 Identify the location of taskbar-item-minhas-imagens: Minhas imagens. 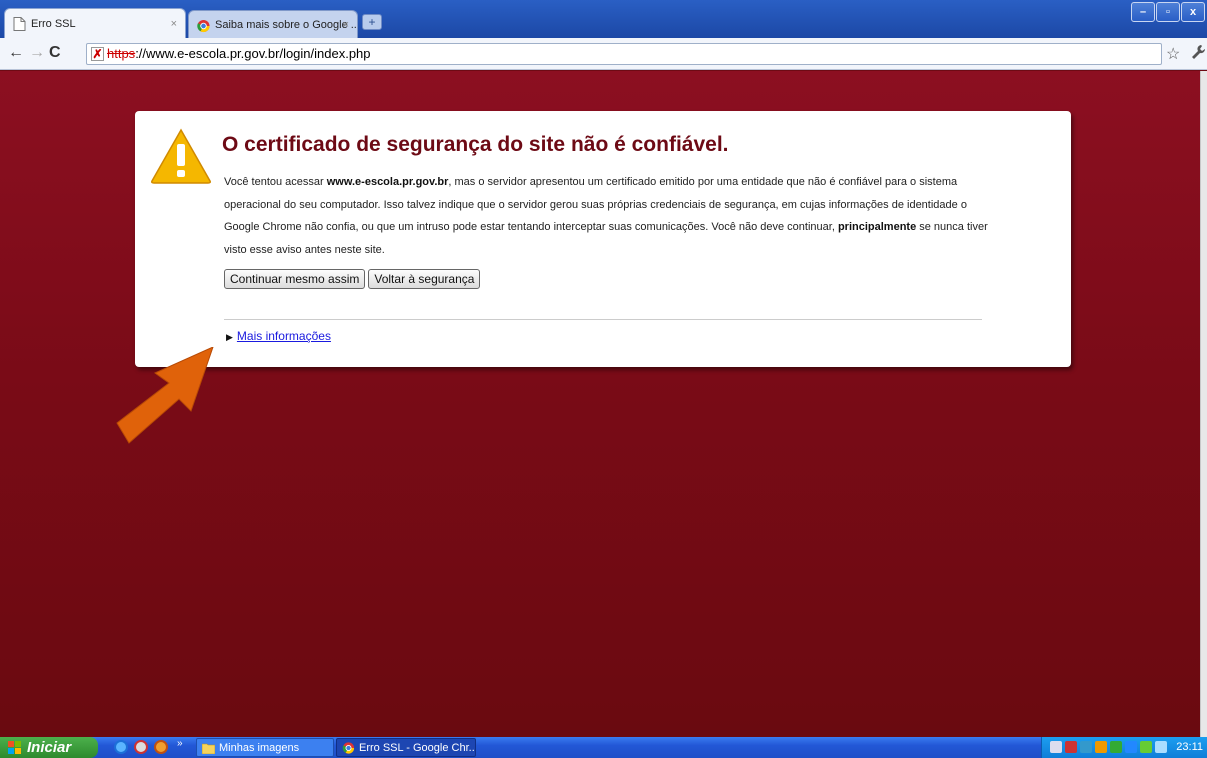
(265, 747).